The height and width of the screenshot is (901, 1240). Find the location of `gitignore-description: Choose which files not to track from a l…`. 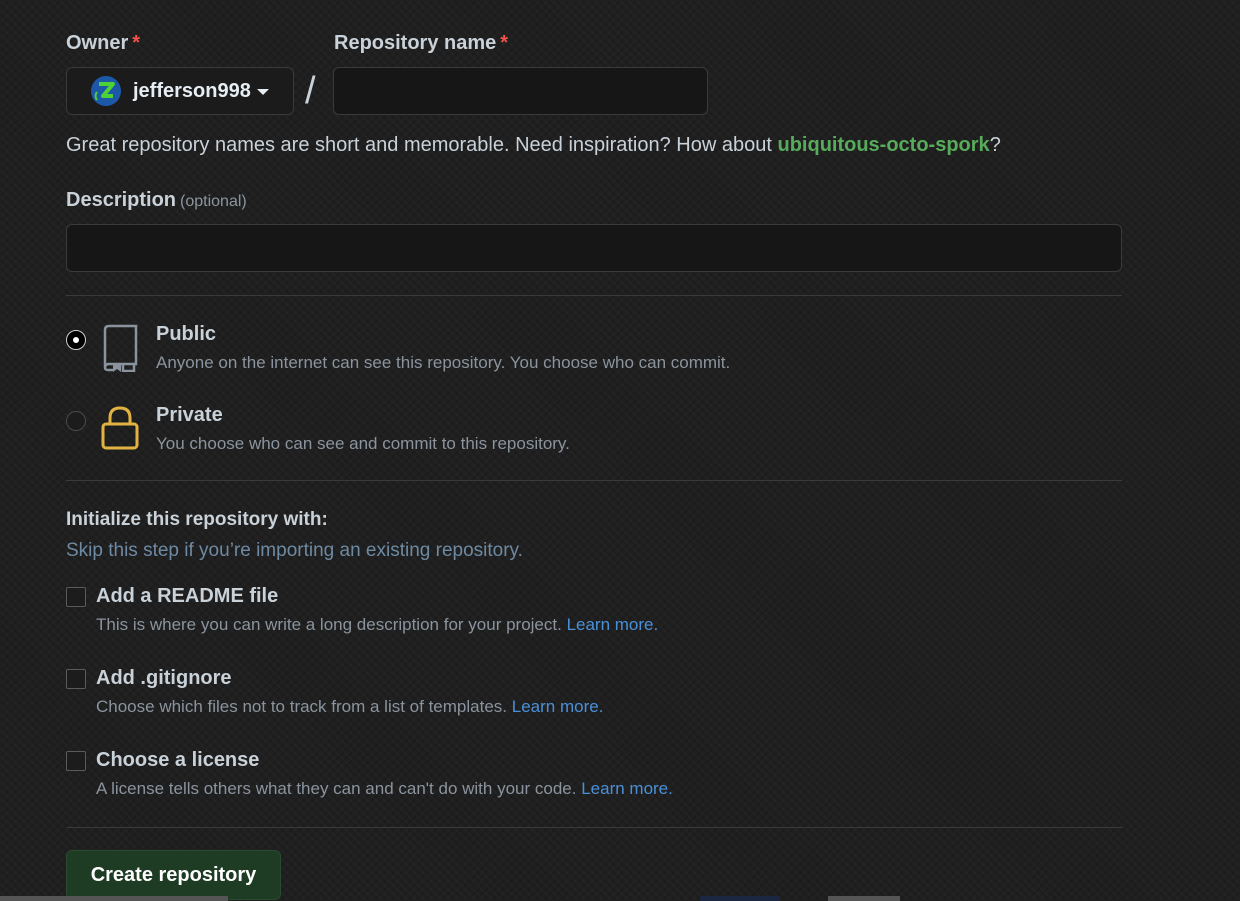

gitignore-description: Choose which files not to track from a l… is located at coordinates (349, 707).